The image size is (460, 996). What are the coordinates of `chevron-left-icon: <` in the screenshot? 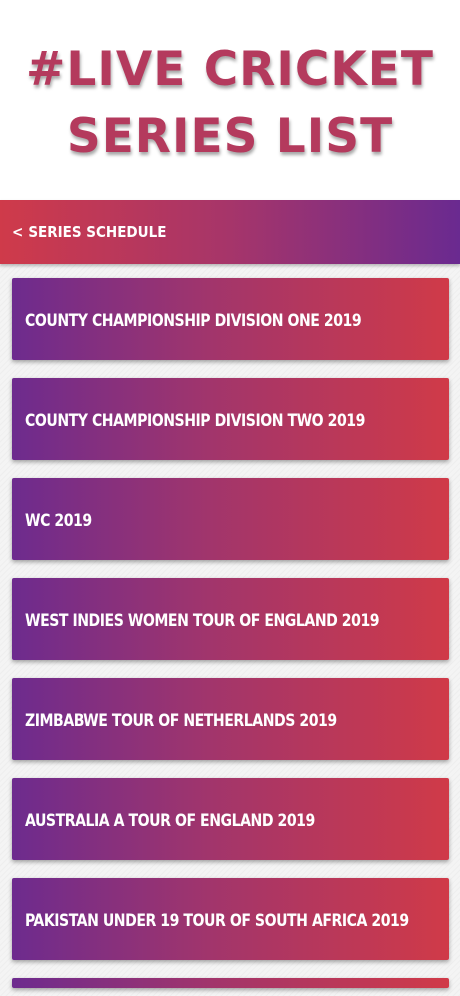 It's located at (18, 232).